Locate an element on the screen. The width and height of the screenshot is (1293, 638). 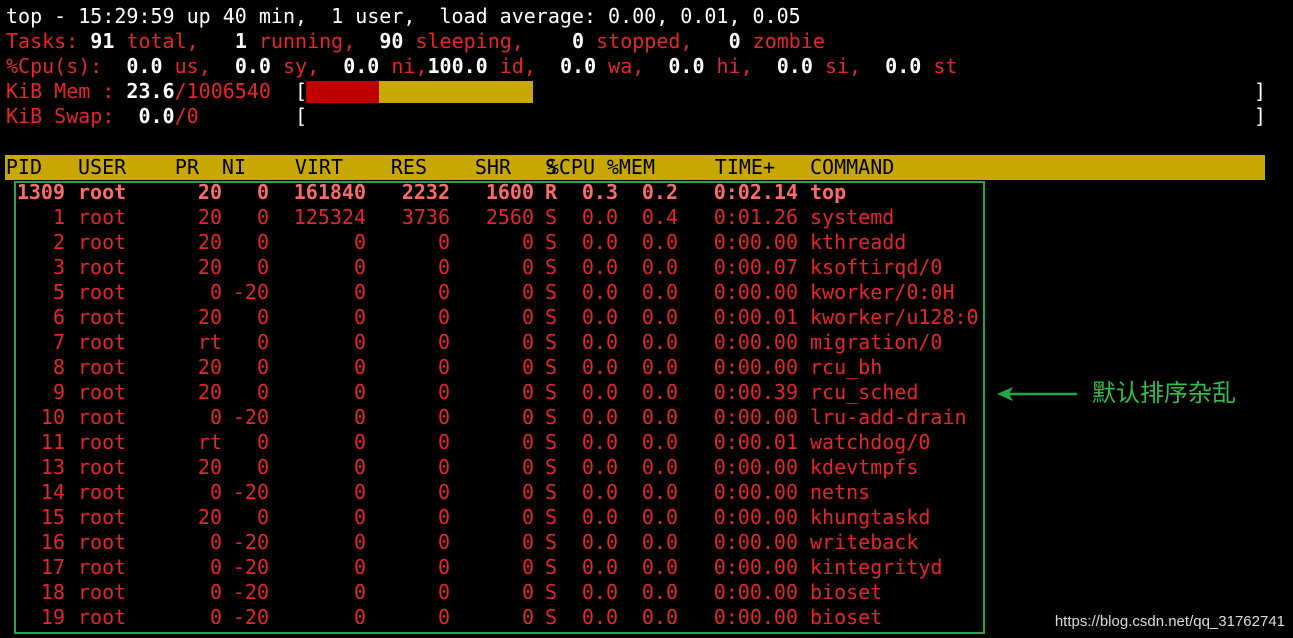
tasks-sleeping-value: 90 is located at coordinates (391, 41).